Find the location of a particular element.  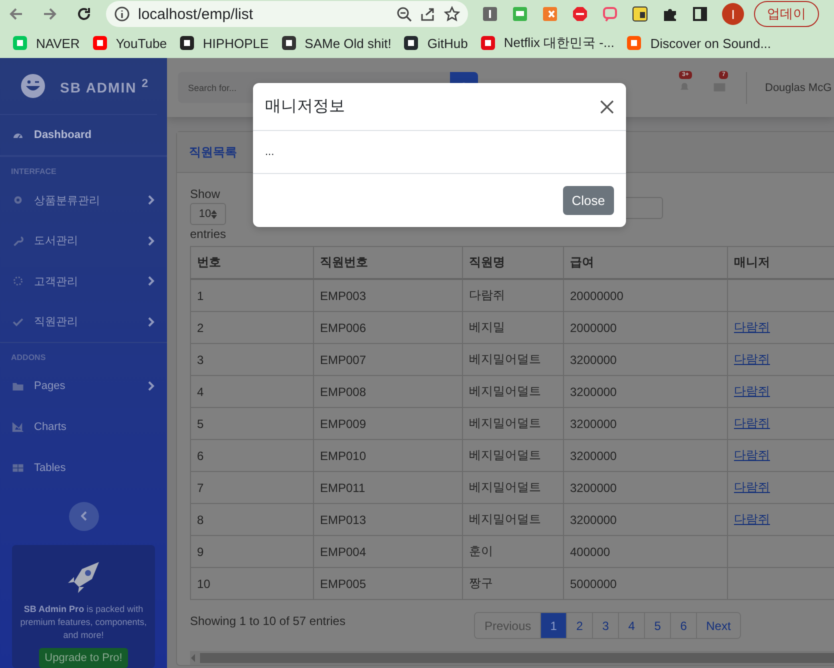

table-cell: 2 is located at coordinates (252, 328).